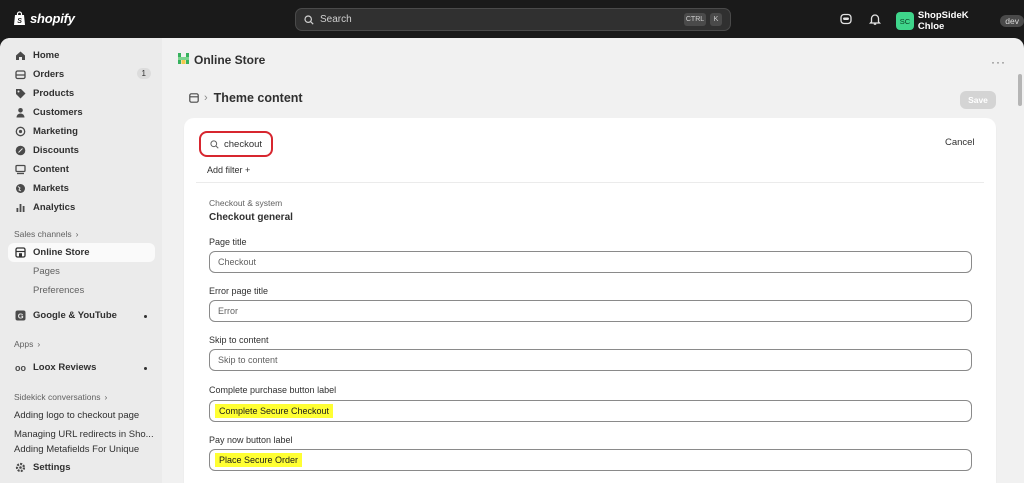 The width and height of the screenshot is (1024, 483). Describe the element at coordinates (75, 315) in the screenshot. I see `sidebar-item-label: Google & YouTube` at that location.